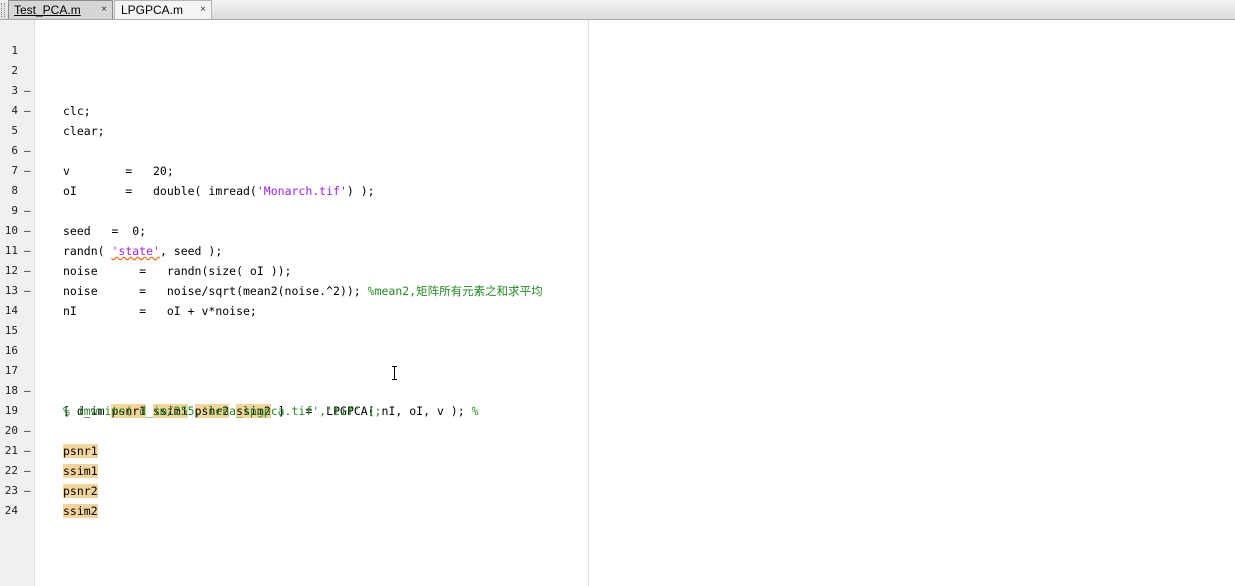 This screenshot has width=1235, height=586. Describe the element at coordinates (300, 299) in the screenshot. I see `code-line: 14` at that location.